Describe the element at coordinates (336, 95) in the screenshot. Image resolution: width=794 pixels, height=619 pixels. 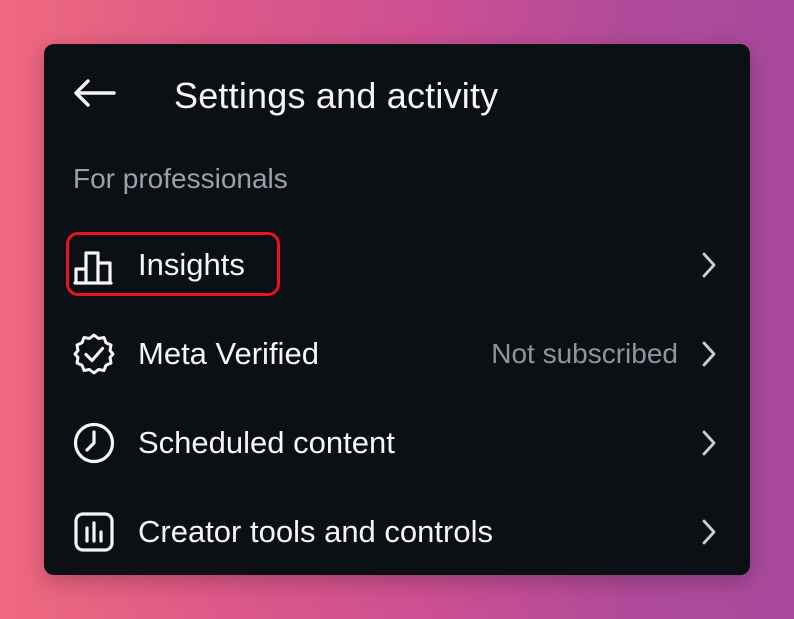
I see `page-title: Settings and activity` at that location.